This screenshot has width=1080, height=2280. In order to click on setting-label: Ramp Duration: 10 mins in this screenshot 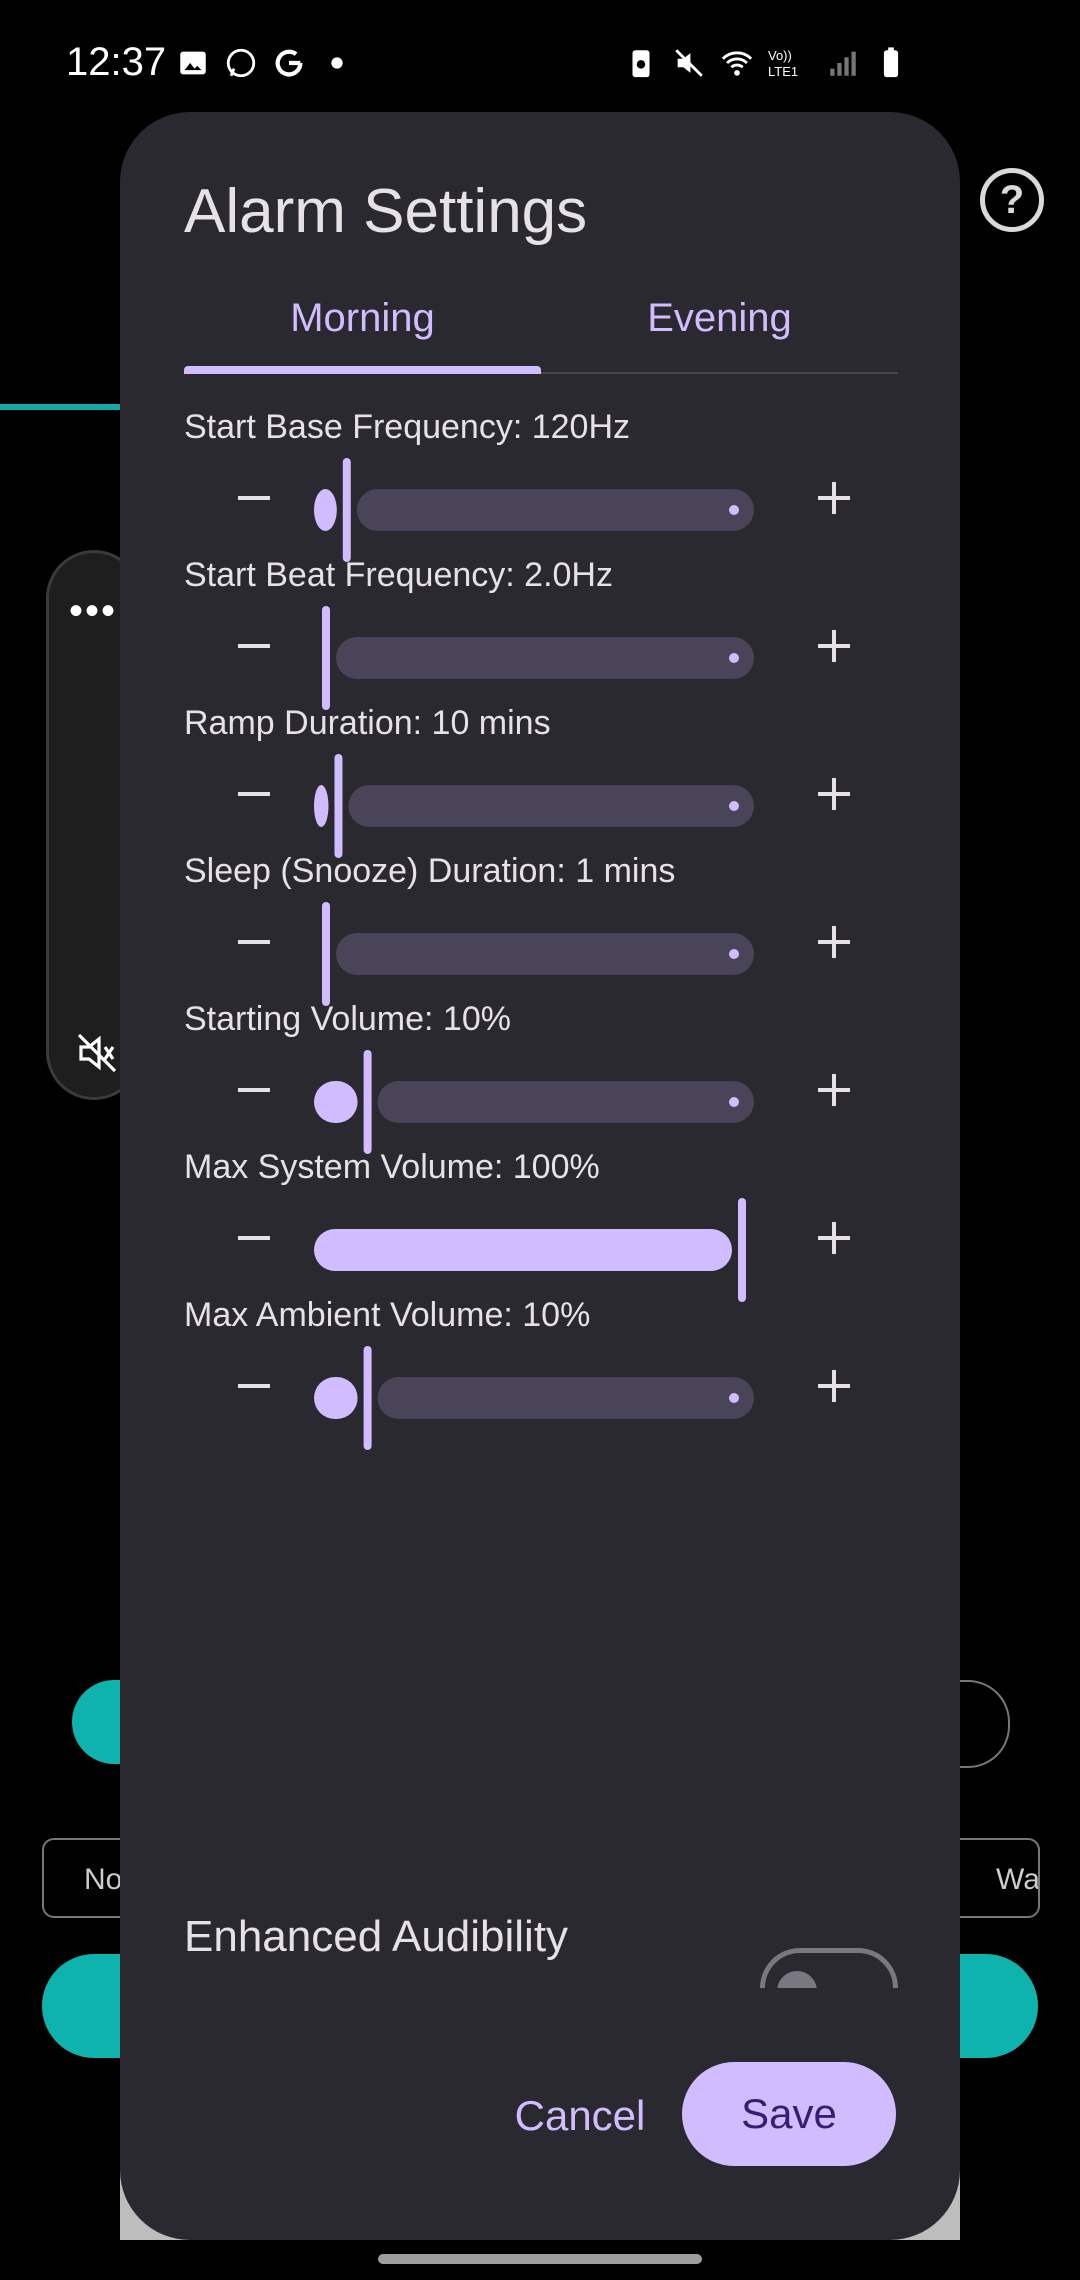, I will do `click(367, 723)`.